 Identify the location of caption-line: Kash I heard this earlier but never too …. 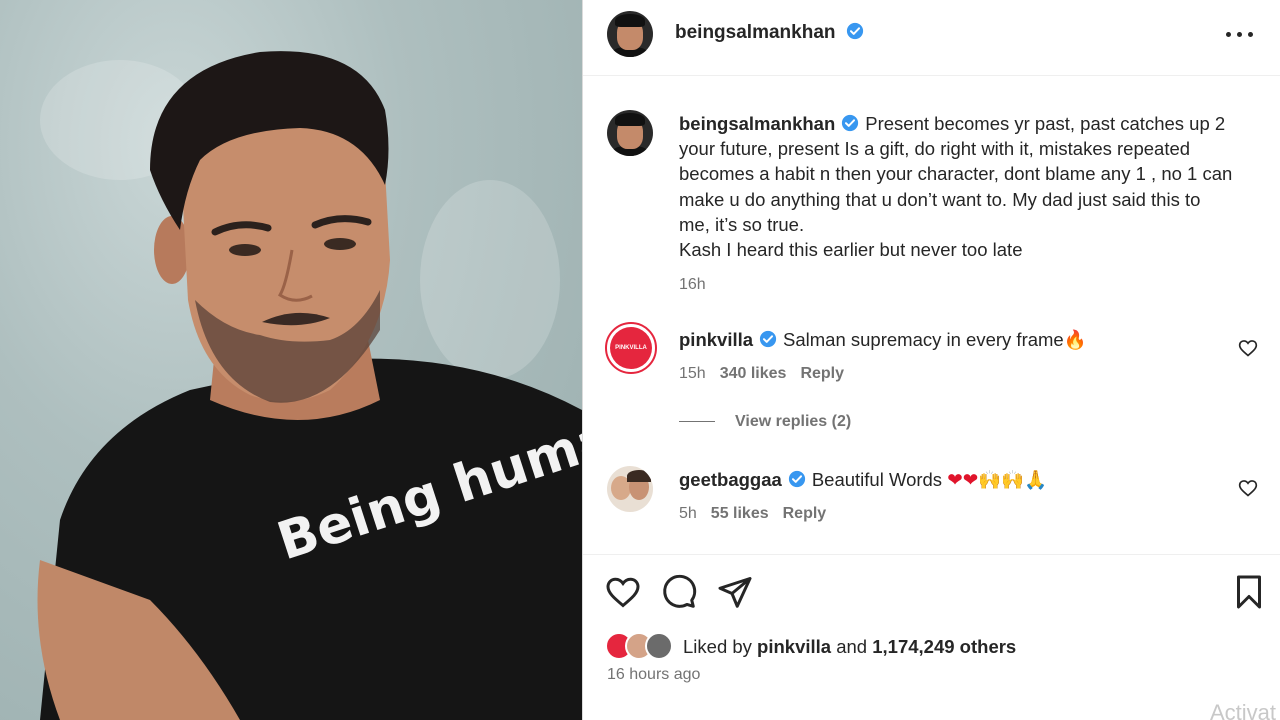
(851, 250).